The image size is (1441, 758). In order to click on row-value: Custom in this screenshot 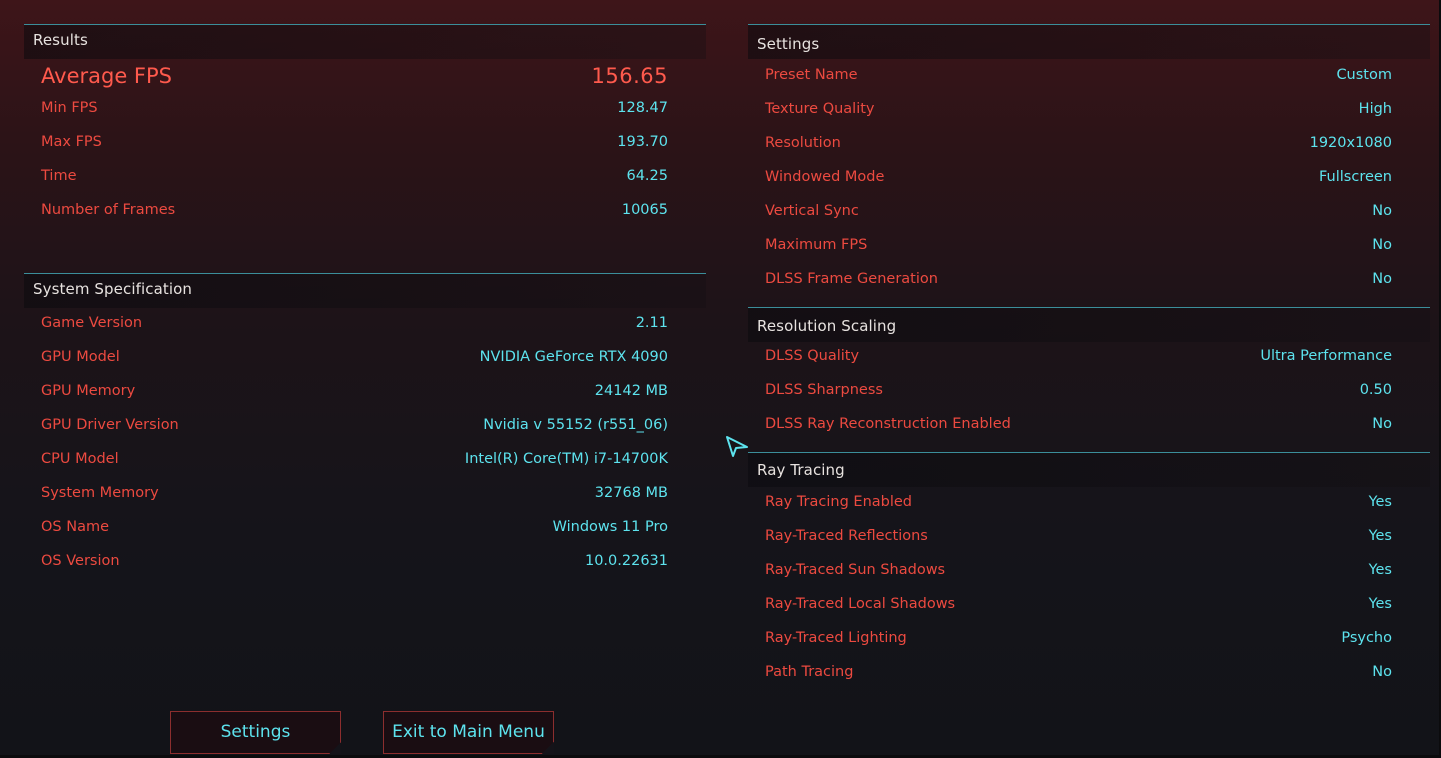, I will do `click(1364, 75)`.